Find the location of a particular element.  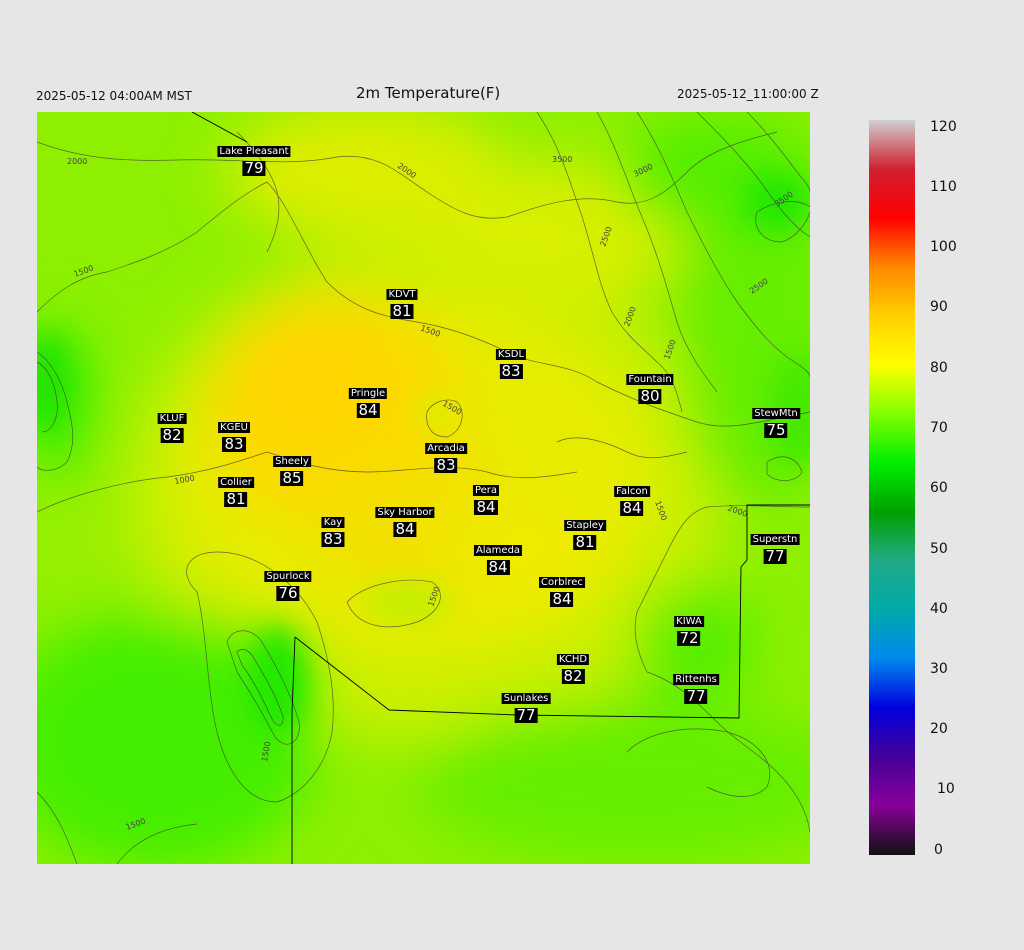

station-value: 76 is located at coordinates (288, 593).